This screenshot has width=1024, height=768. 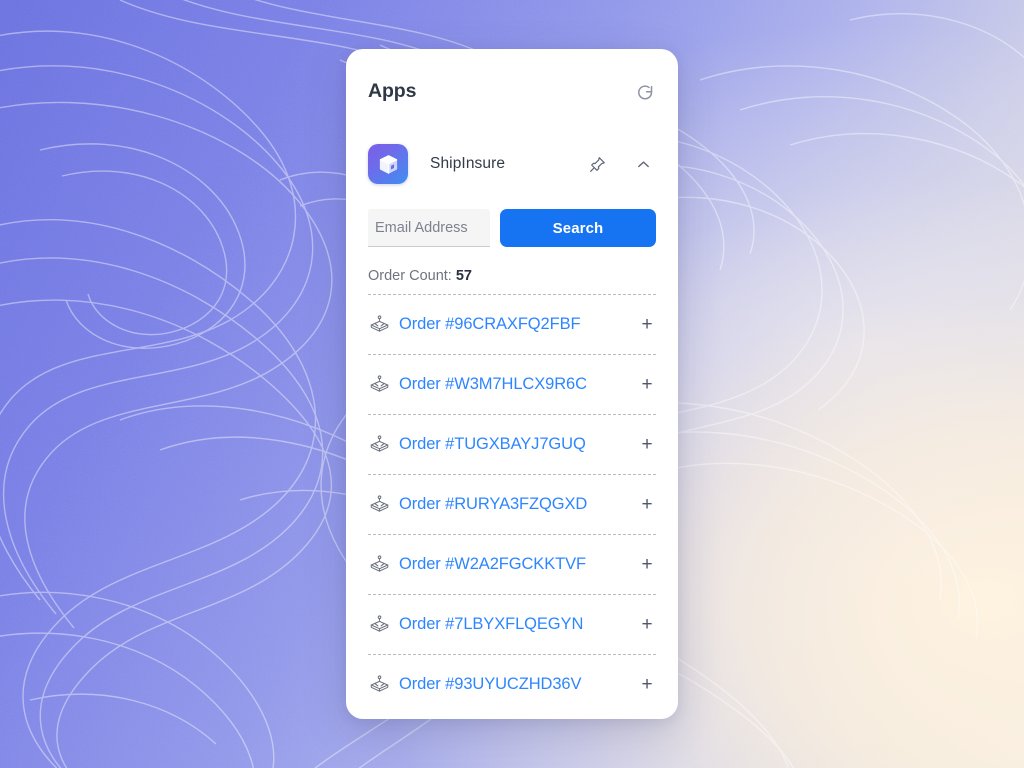 I want to click on order-count-label: Order Count:, so click(x=410, y=276).